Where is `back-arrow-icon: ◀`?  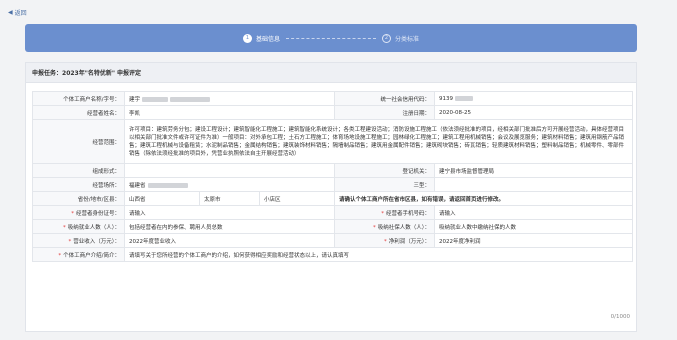 back-arrow-icon: ◀ is located at coordinates (10, 12).